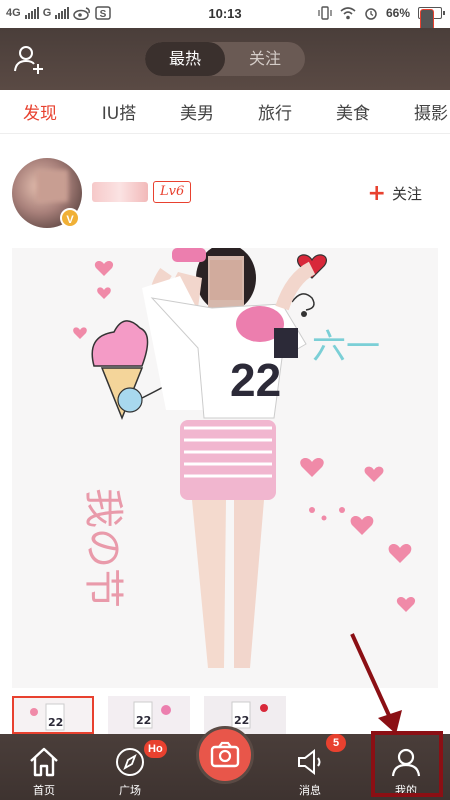 Image resolution: width=450 pixels, height=800 pixels. What do you see at coordinates (346, 347) in the screenshot?
I see `doodle-text-2: 六一` at bounding box center [346, 347].